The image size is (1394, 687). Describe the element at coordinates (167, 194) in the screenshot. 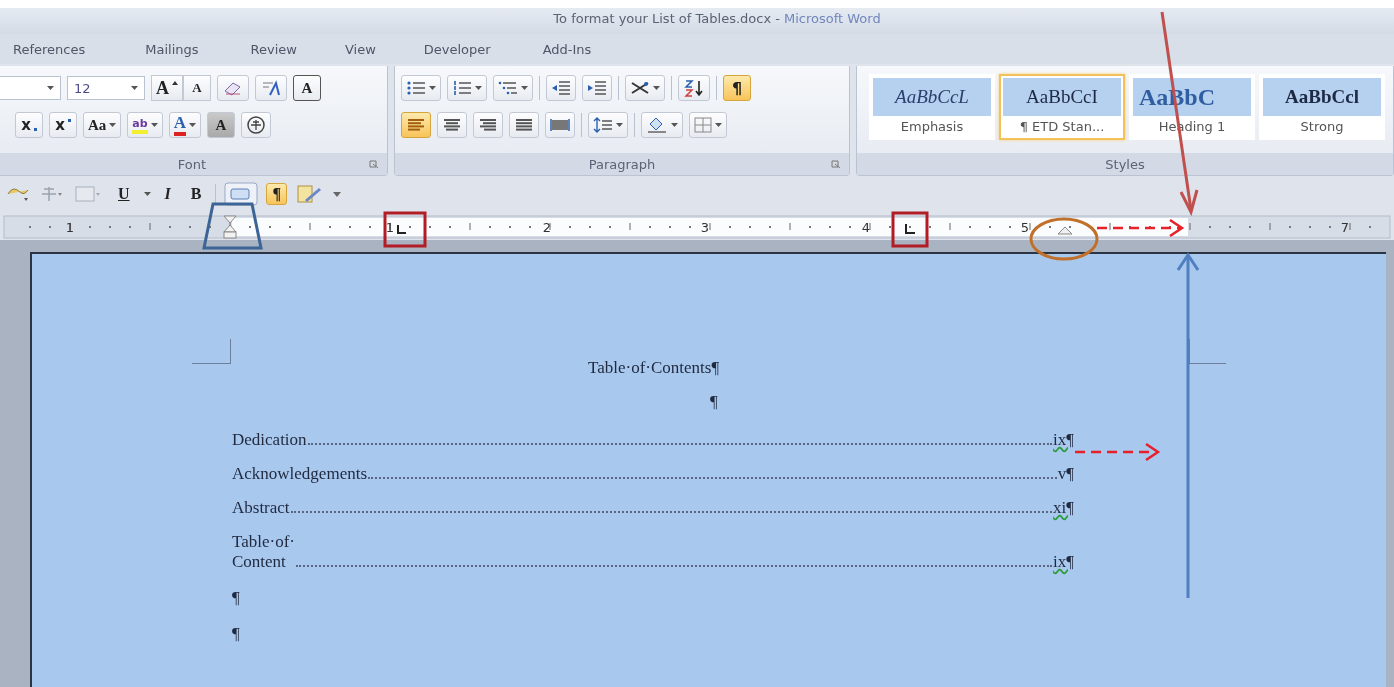

I see `italic-button: I` at that location.